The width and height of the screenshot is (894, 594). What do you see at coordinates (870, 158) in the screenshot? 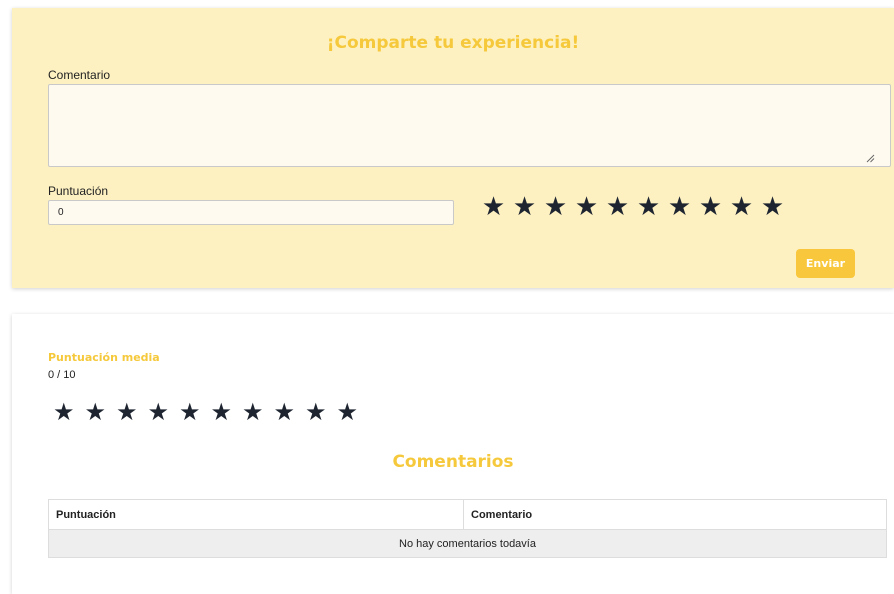
I see `resize-grip-icon` at bounding box center [870, 158].